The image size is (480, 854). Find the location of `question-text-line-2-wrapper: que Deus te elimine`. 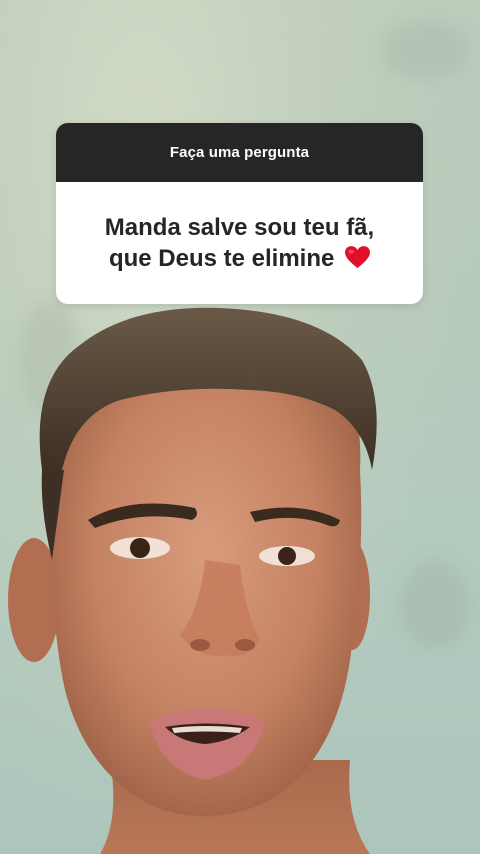

question-text-line-2-wrapper: que Deus te elimine is located at coordinates (239, 258).